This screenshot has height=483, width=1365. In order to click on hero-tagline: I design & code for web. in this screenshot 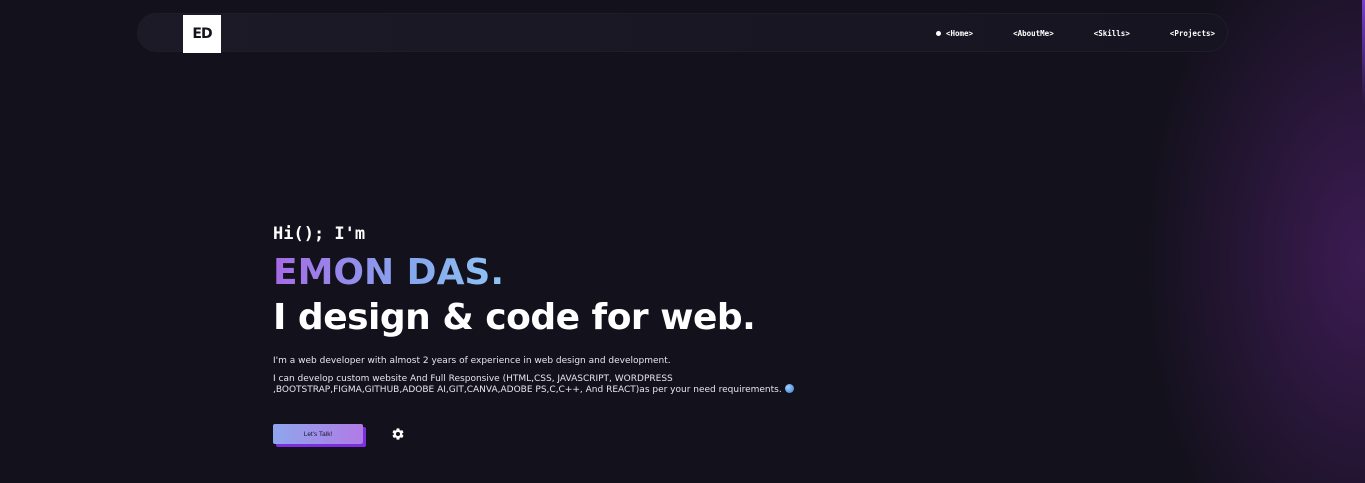, I will do `click(514, 317)`.